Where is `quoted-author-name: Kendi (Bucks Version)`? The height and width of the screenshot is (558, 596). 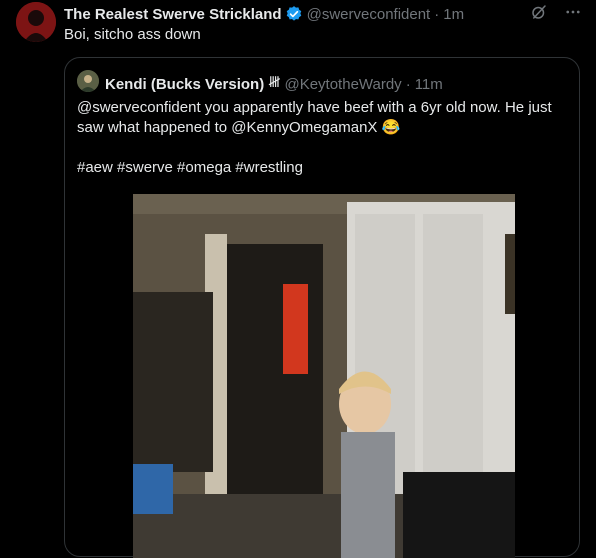 quoted-author-name: Kendi (Bucks Version) is located at coordinates (184, 84).